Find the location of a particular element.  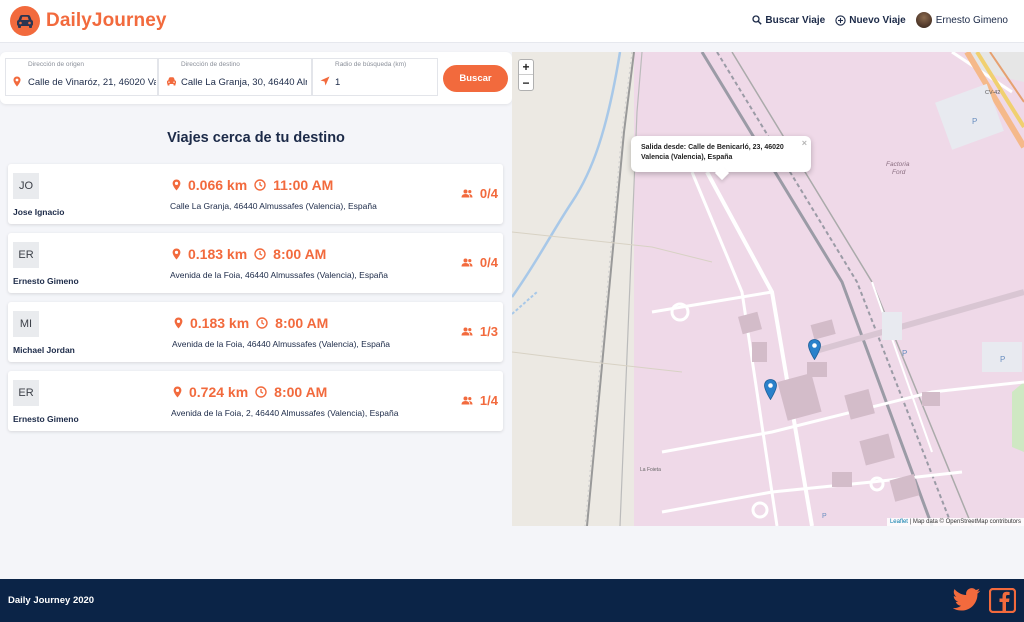

nav-search-trip: Buscar Viaje is located at coordinates (788, 20).